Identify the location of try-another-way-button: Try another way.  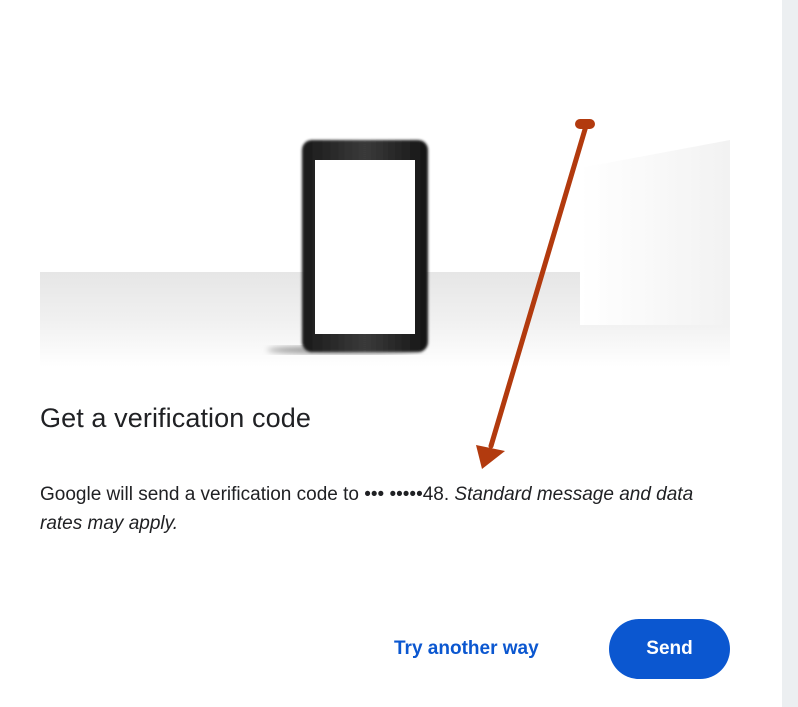
(466, 649).